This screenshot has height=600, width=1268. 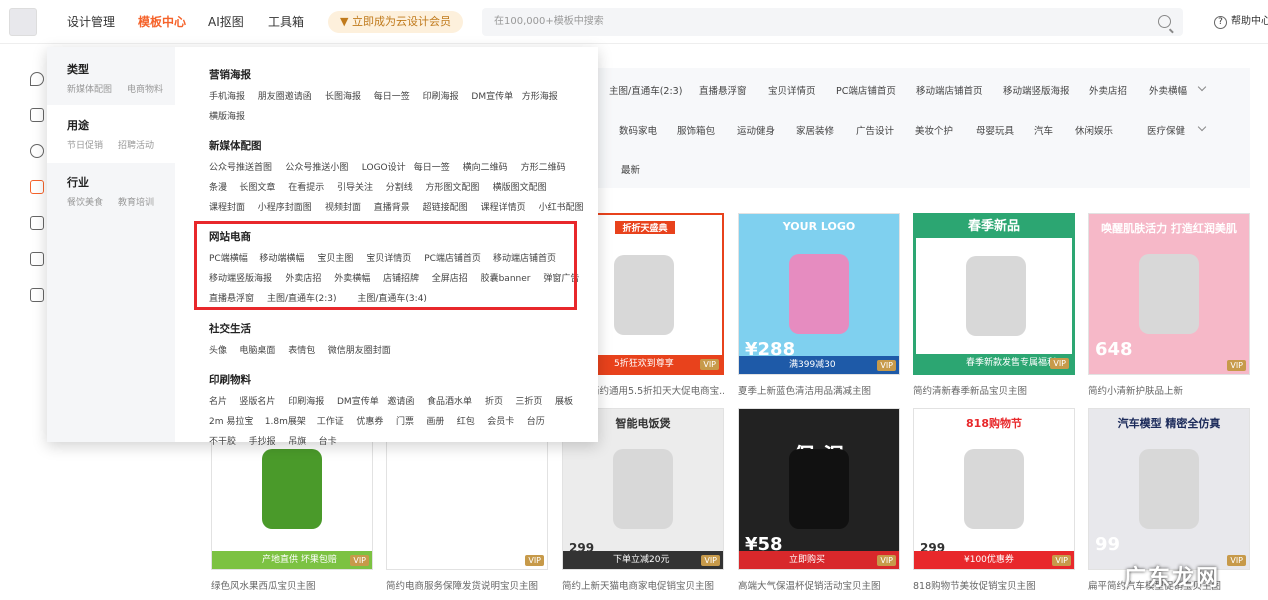 What do you see at coordinates (355, 186) in the screenshot?
I see `menu-link: 引导关注` at bounding box center [355, 186].